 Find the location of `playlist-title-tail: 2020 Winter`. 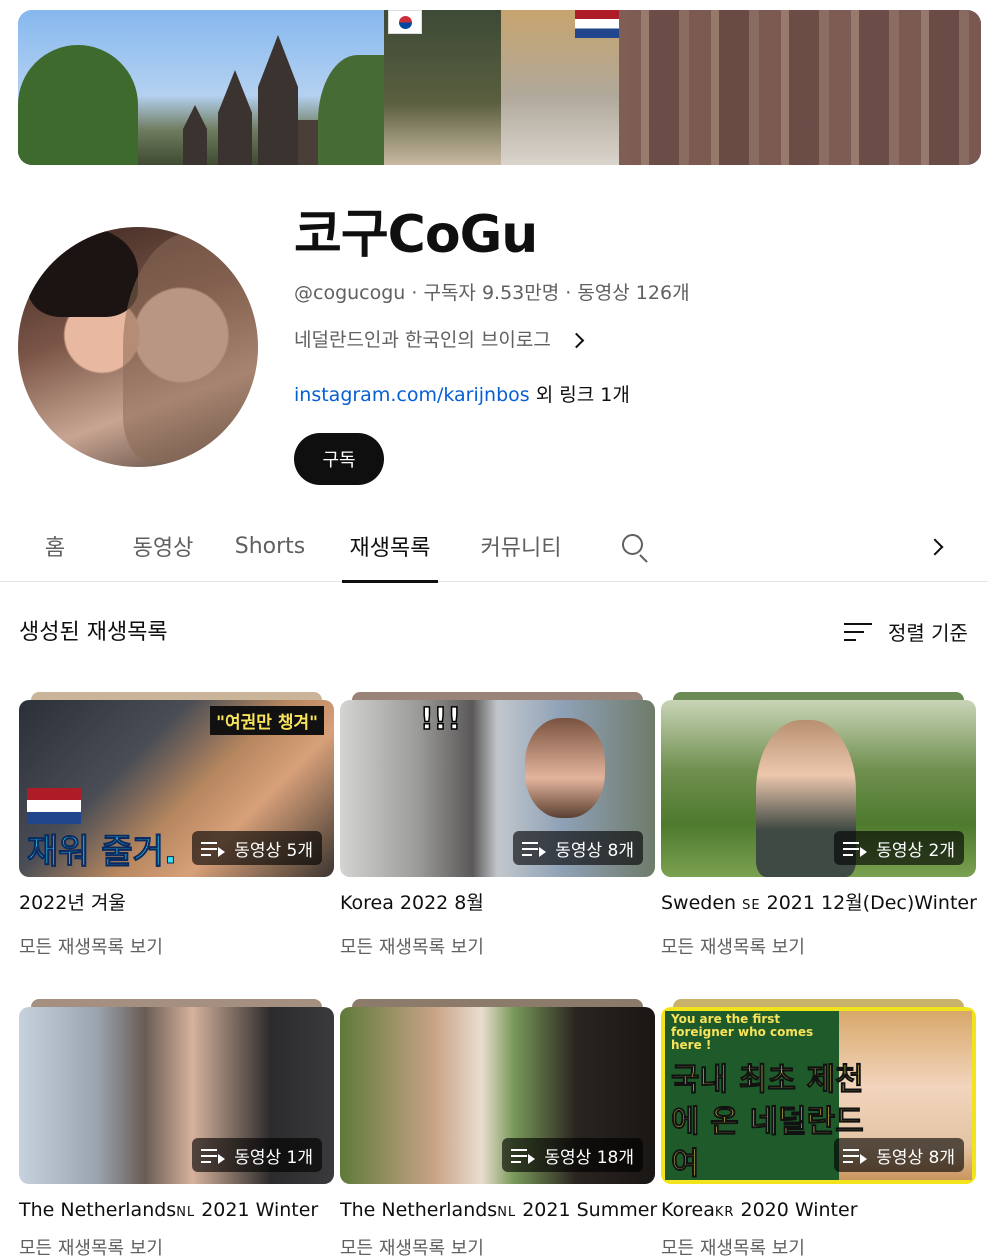

playlist-title-tail: 2020 Winter is located at coordinates (796, 1210).